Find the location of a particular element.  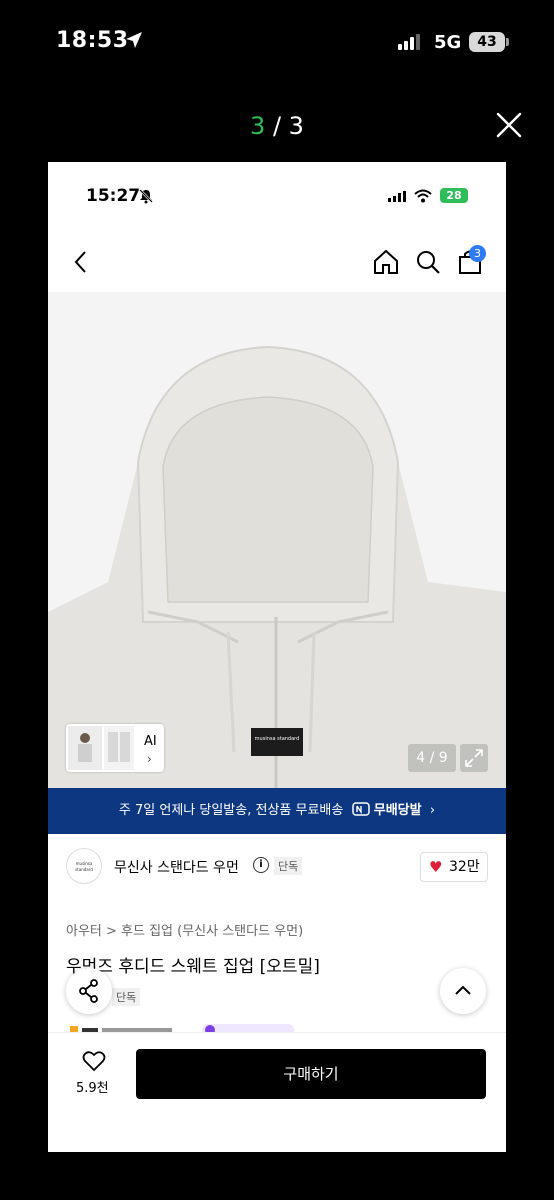

image-page-counter: 3 / 3 is located at coordinates (277, 126).